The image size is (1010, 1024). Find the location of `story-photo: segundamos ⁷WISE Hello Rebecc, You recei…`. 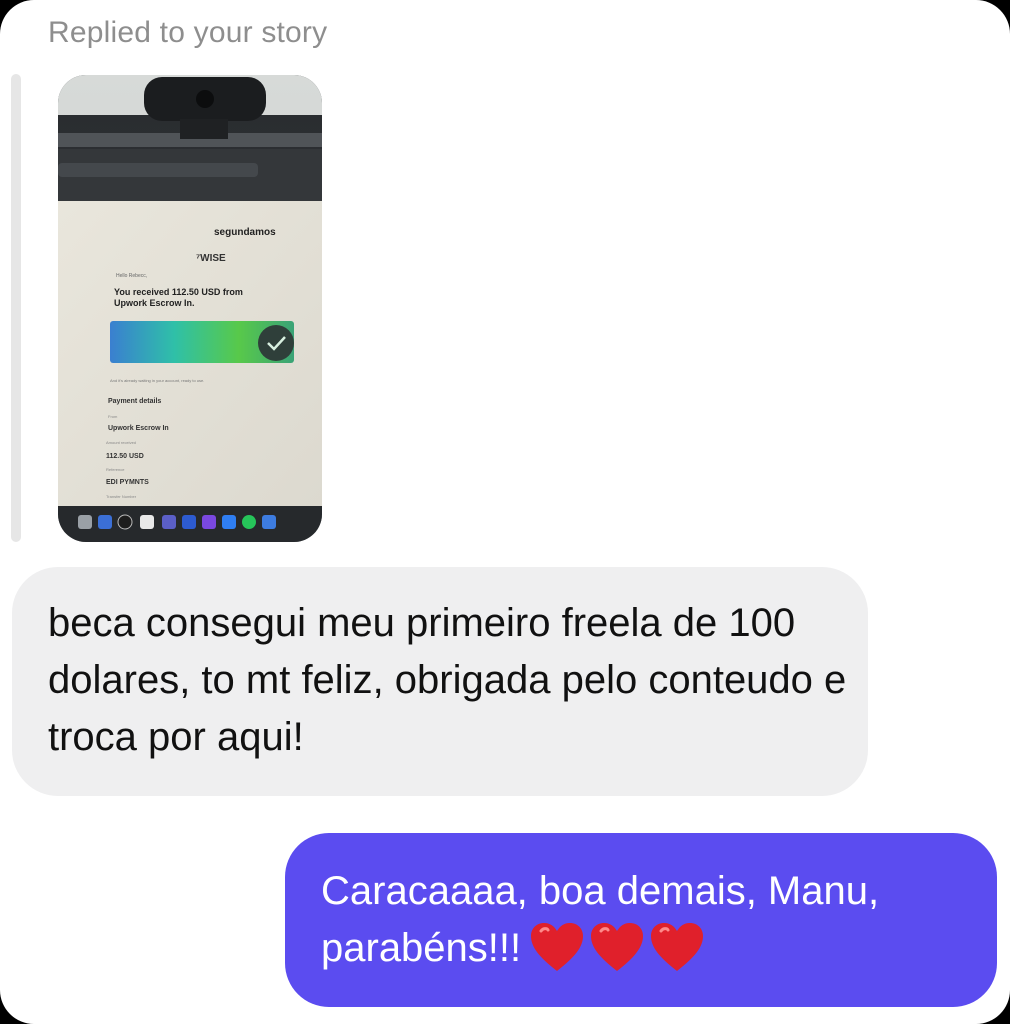

story-photo: segundamos ⁷WISE Hello Rebecc, You recei… is located at coordinates (190, 308).